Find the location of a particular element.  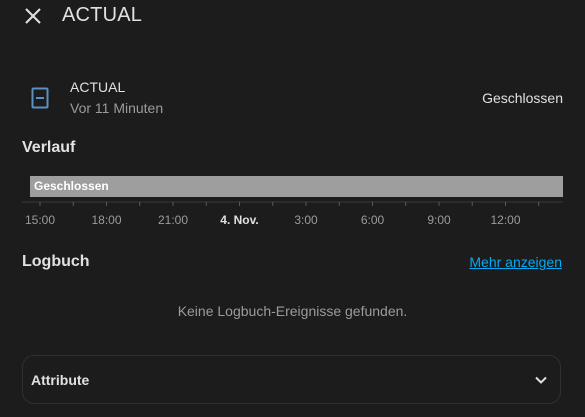

timeline-tick-label: 15:00 is located at coordinates (40, 220).